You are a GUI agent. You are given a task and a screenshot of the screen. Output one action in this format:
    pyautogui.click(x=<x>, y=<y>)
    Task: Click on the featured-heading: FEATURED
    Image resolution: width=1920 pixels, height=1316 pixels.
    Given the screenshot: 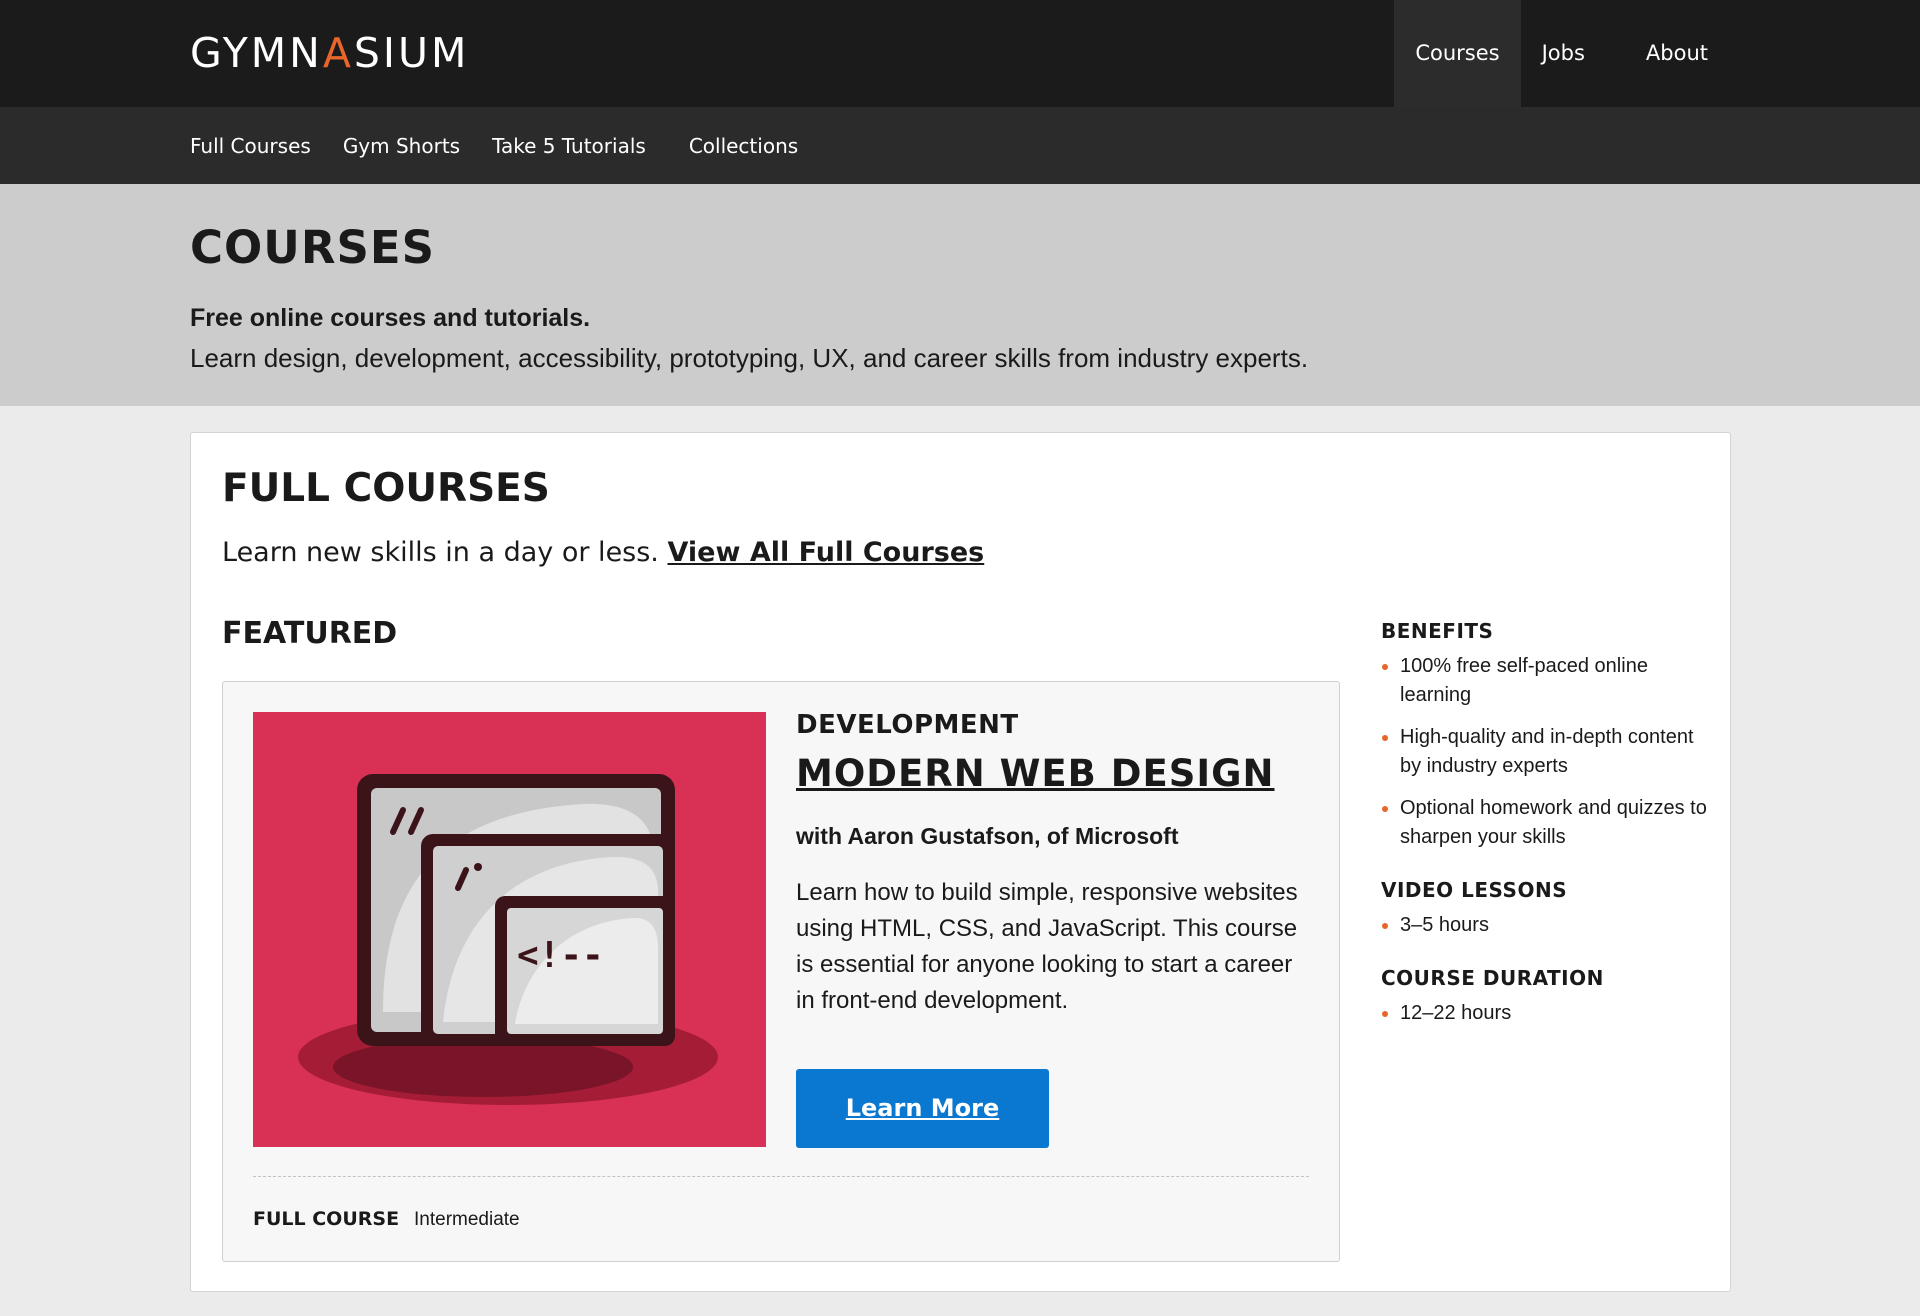 What is the action you would take?
    pyautogui.click(x=310, y=633)
    